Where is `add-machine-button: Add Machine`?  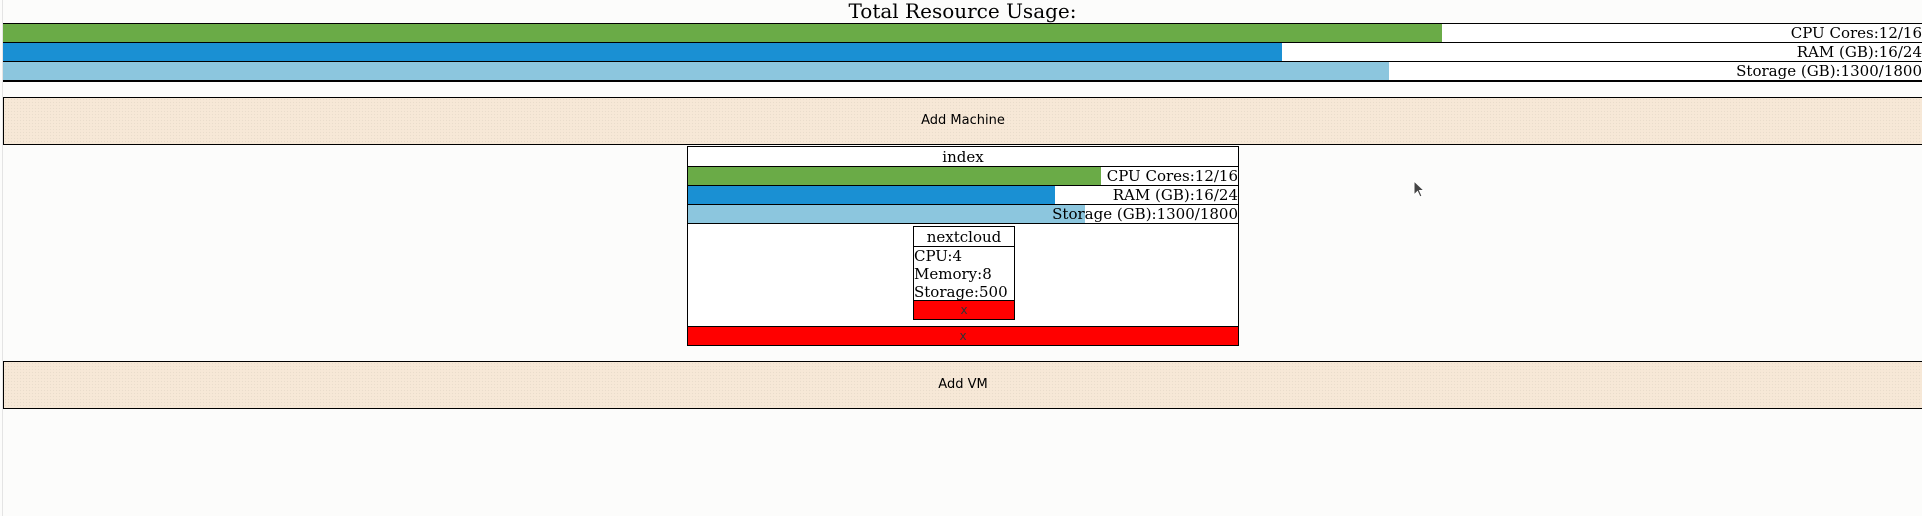 add-machine-button: Add Machine is located at coordinates (962, 121).